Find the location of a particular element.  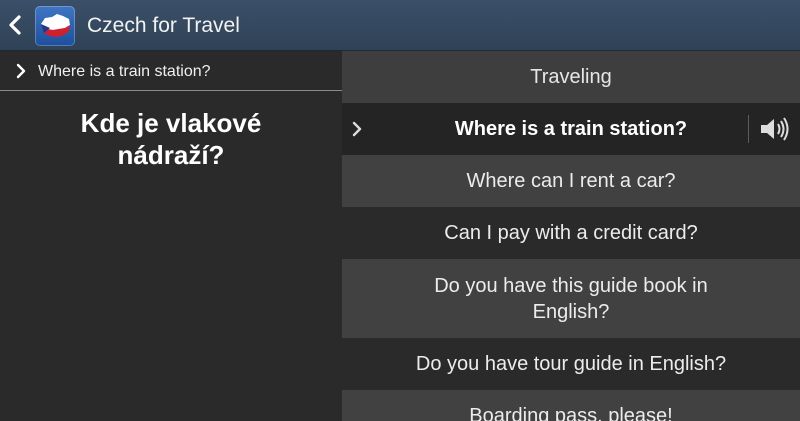

phrase-row: Do you have tour guide in English? is located at coordinates (571, 364).